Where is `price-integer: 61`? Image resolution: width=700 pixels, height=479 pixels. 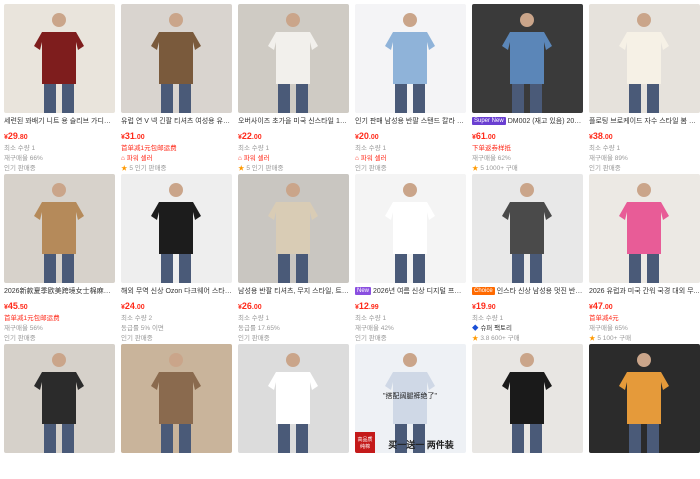 price-integer: 61 is located at coordinates (480, 136).